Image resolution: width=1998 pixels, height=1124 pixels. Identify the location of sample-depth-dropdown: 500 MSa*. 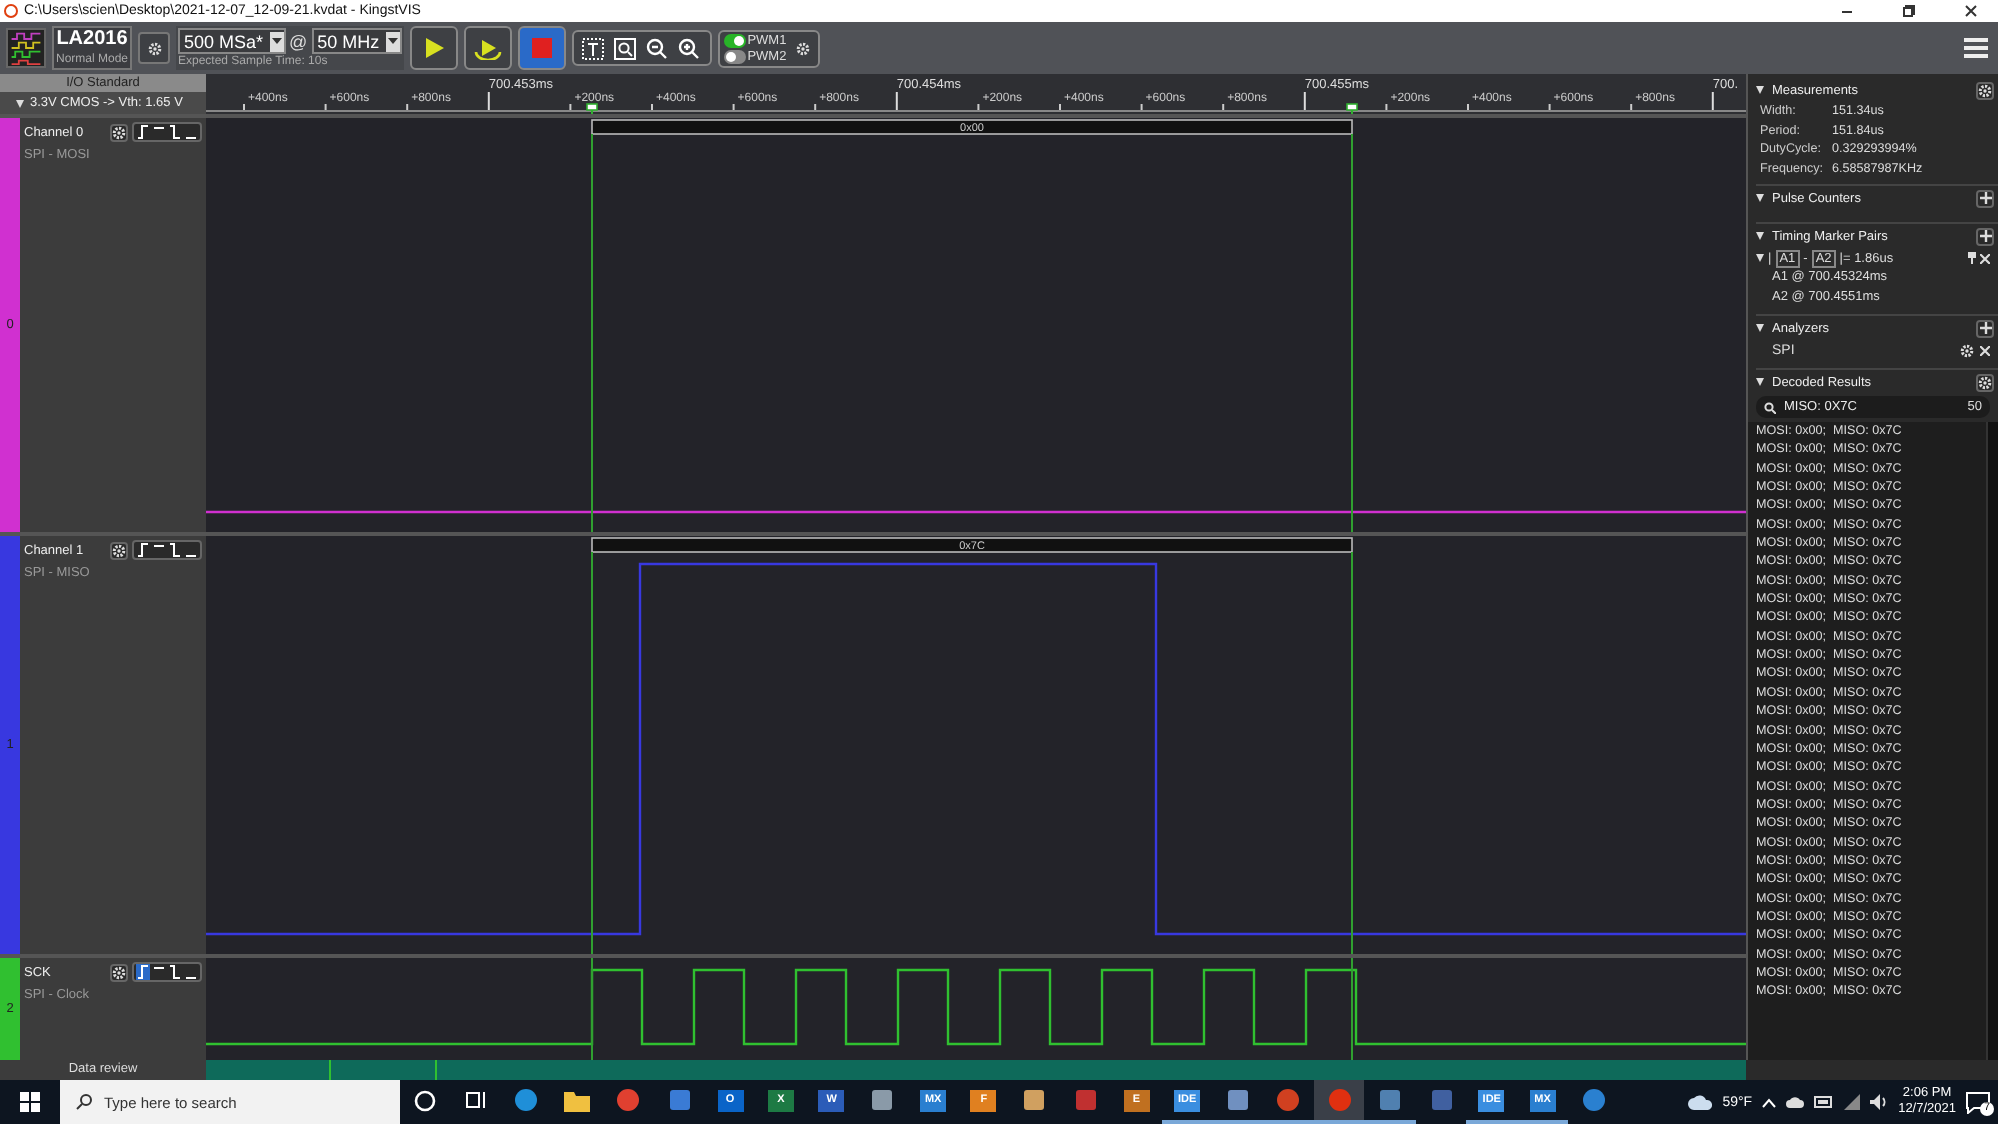
(232, 41).